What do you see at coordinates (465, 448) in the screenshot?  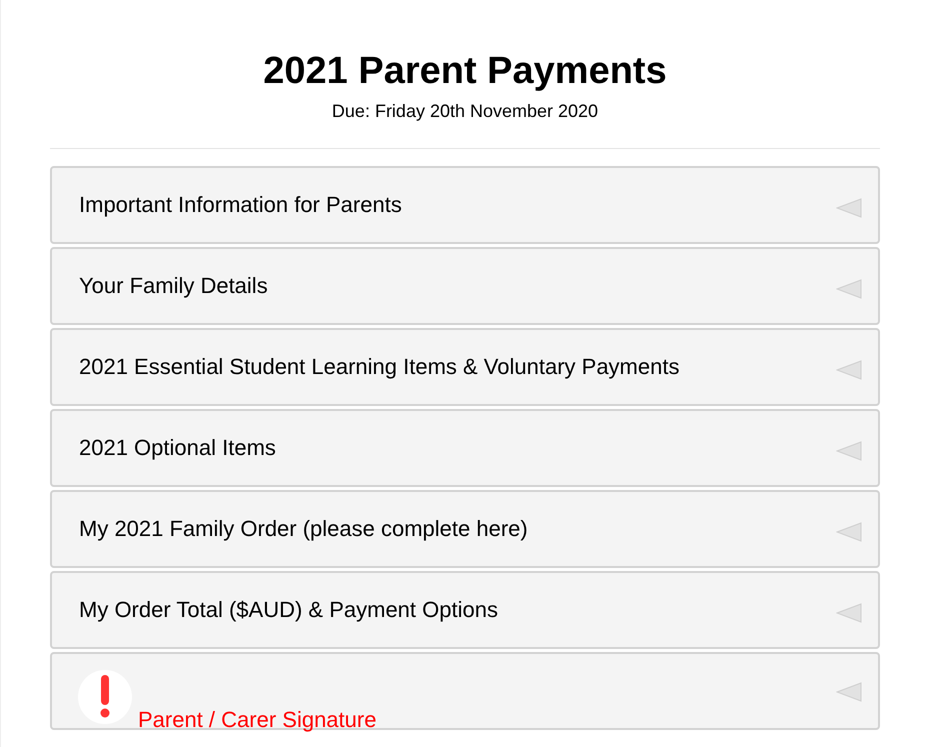 I see `accordion-header: 2021 Optional Items` at bounding box center [465, 448].